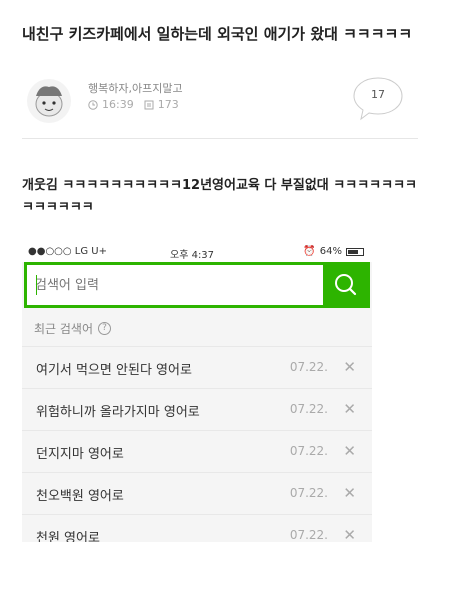 The image size is (450, 593). I want to click on search-icon, so click(346, 285).